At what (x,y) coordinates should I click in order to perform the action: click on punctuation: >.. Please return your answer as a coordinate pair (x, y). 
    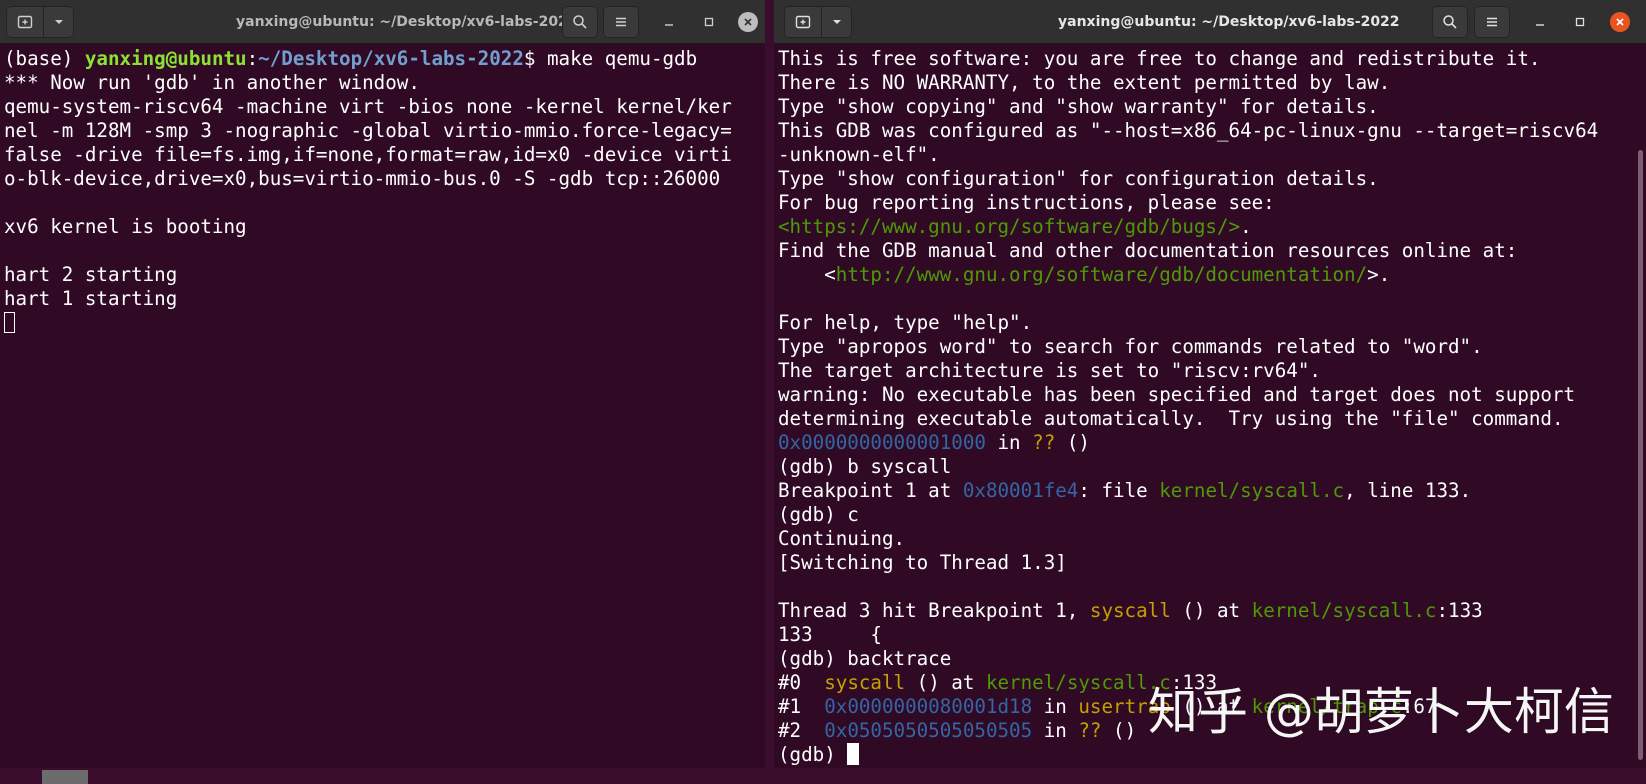
    Looking at the image, I should click on (1378, 274).